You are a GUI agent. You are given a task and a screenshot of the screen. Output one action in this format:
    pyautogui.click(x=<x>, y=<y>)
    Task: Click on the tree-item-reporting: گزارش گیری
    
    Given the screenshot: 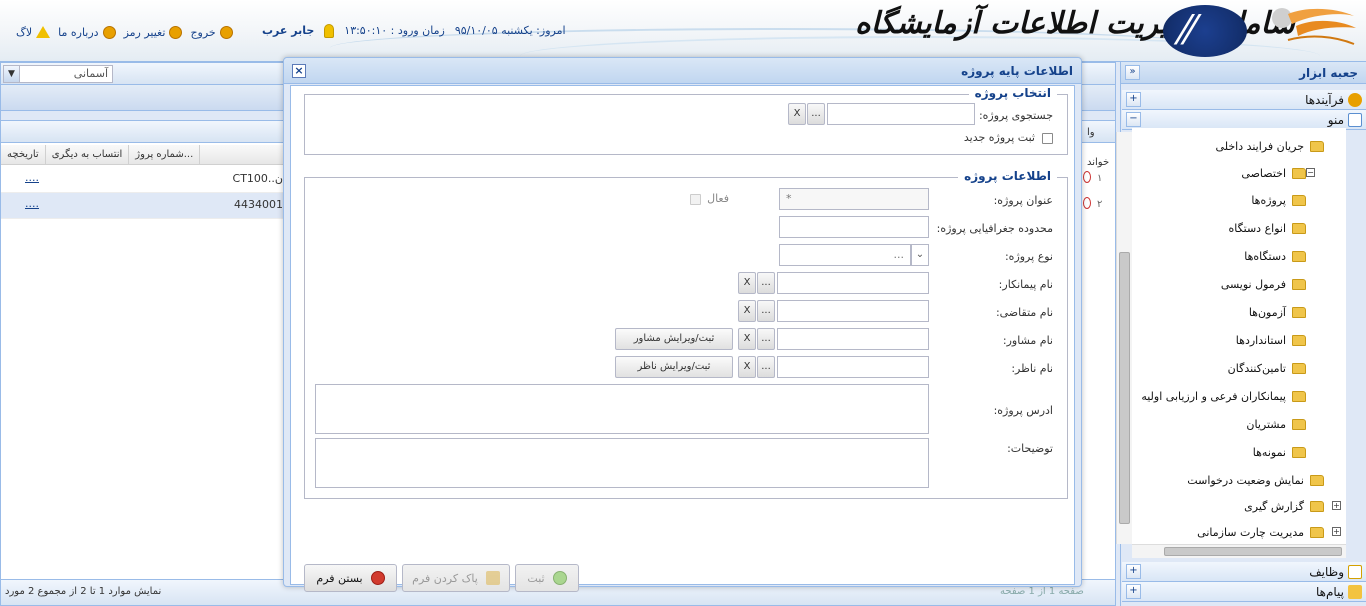 What is the action you would take?
    pyautogui.click(x=1284, y=506)
    